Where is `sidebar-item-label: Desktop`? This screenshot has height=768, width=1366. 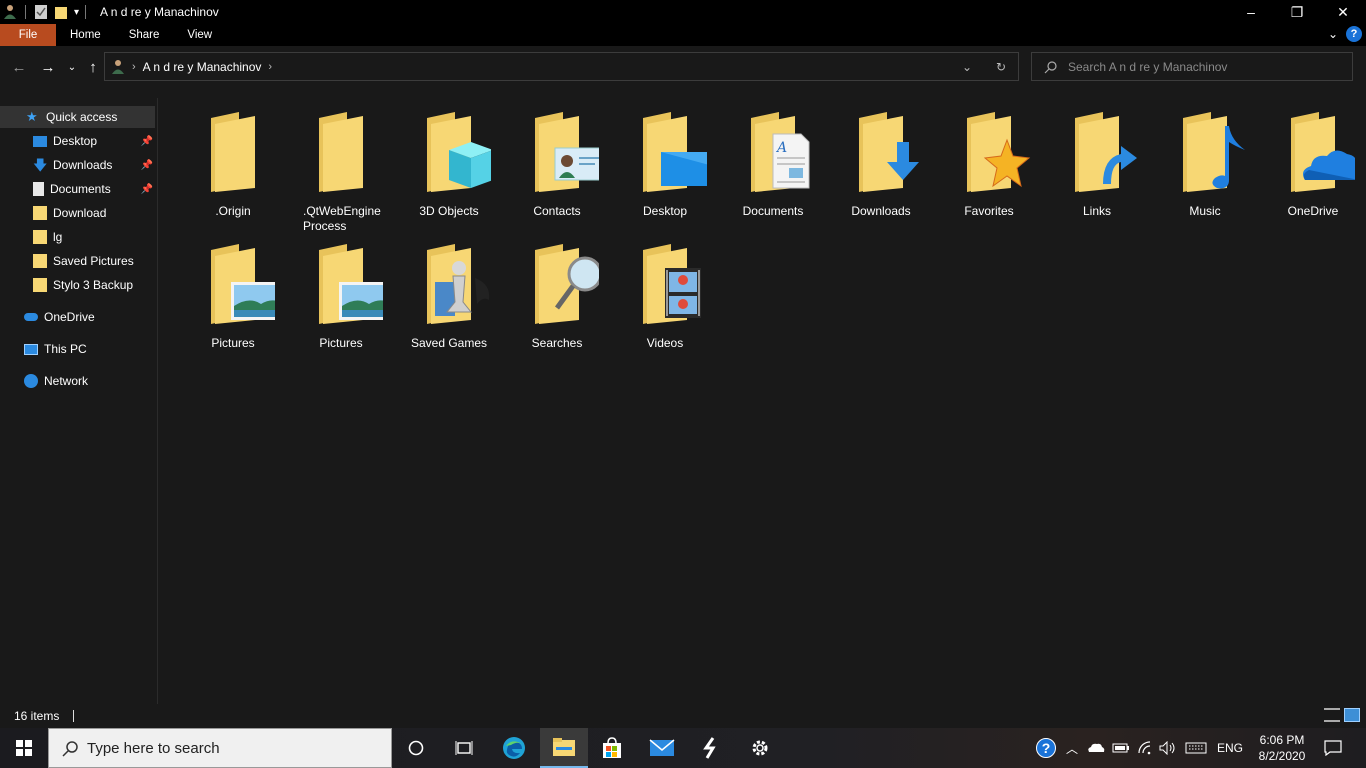
sidebar-item-label: Desktop is located at coordinates (75, 141).